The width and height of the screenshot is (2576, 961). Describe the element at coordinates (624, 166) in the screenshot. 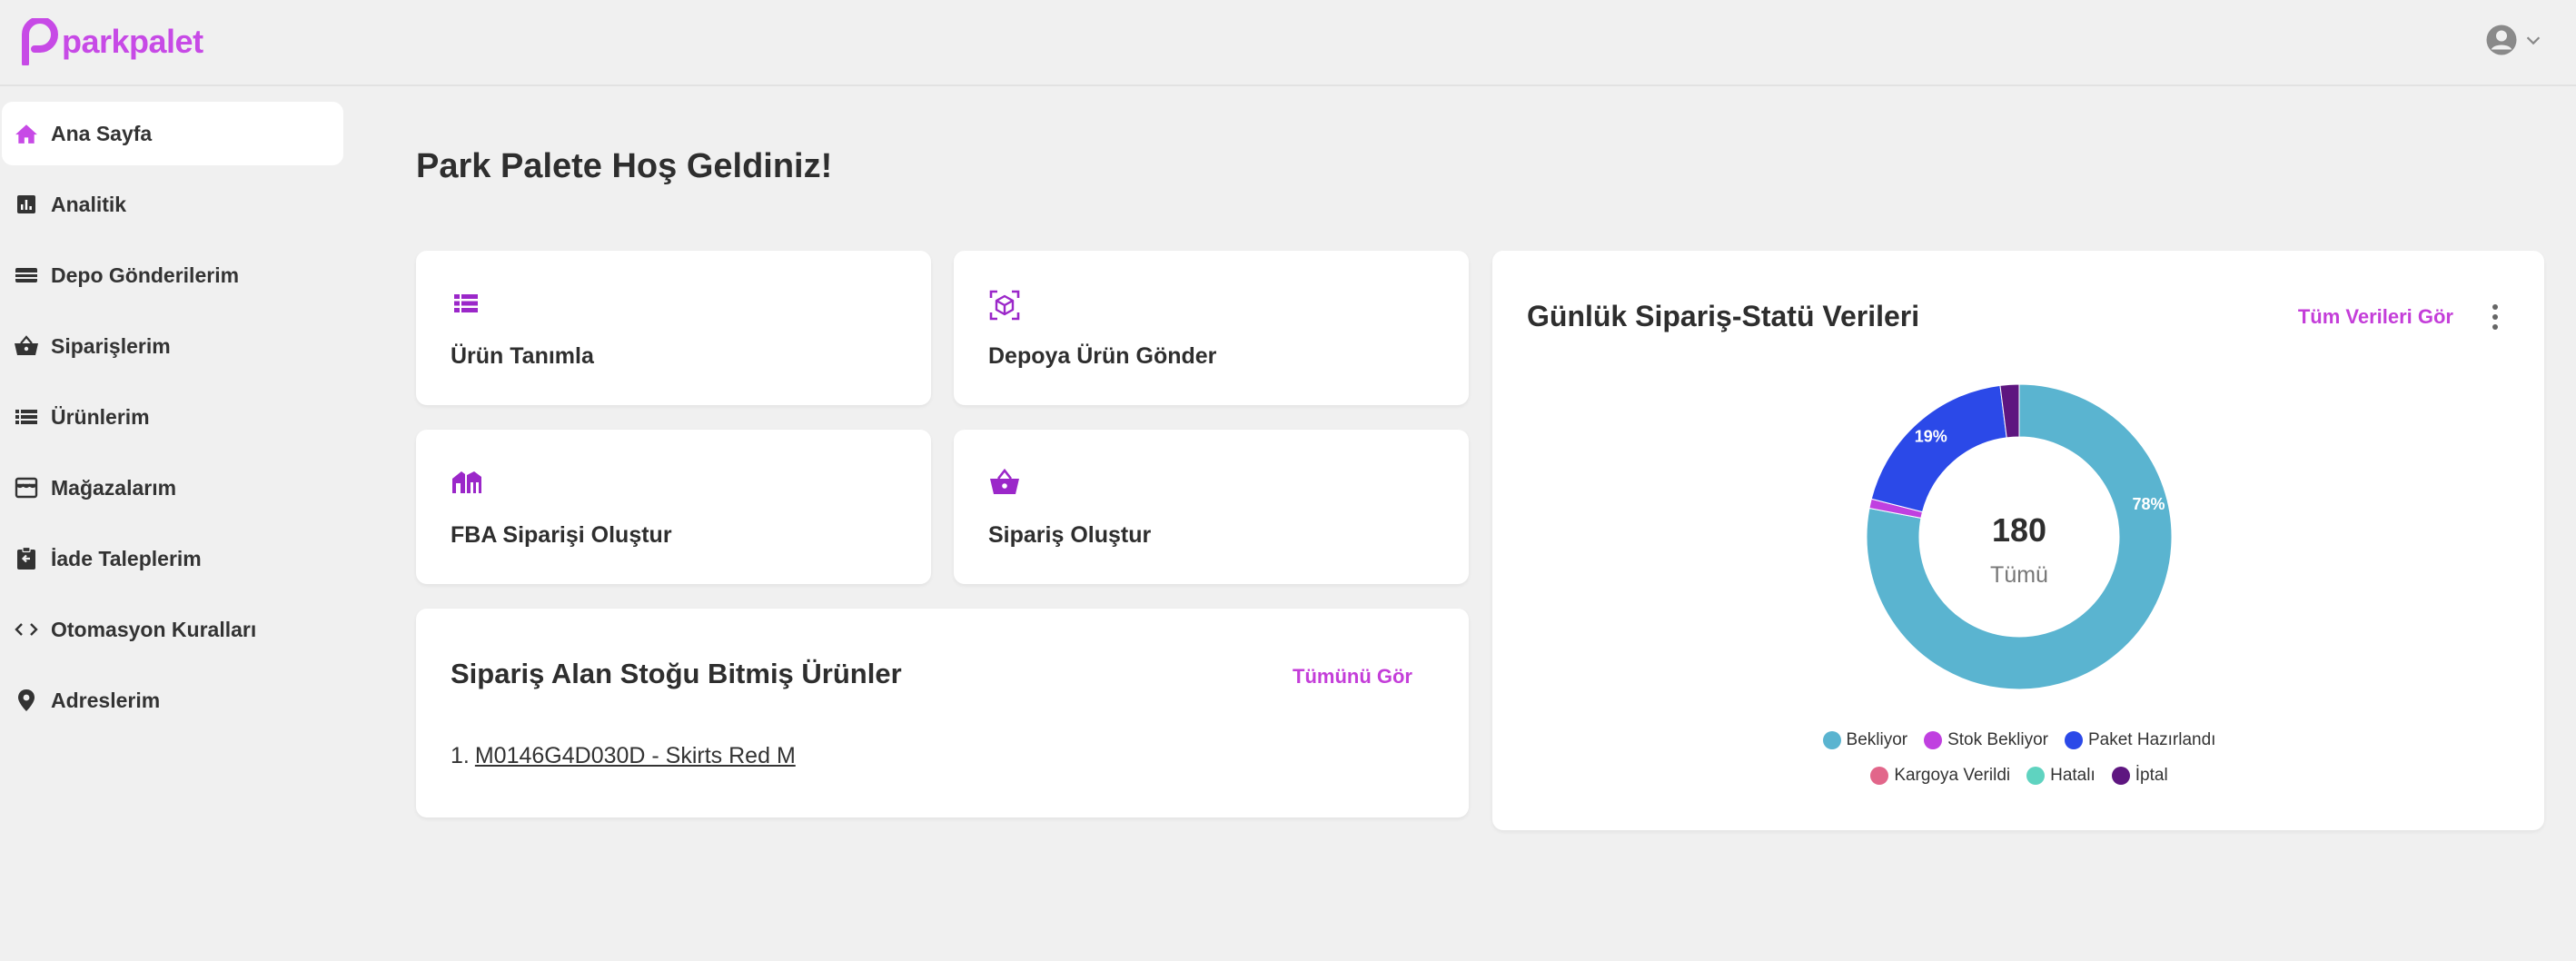

I see `page-title: Park Palete Hoş Geldiniz!` at that location.